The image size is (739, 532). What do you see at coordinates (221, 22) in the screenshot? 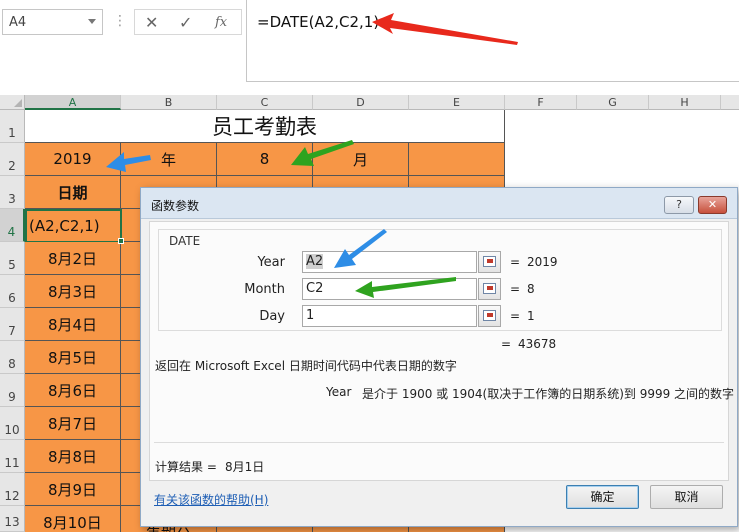
I see `insert-function-icon: fx` at bounding box center [221, 22].